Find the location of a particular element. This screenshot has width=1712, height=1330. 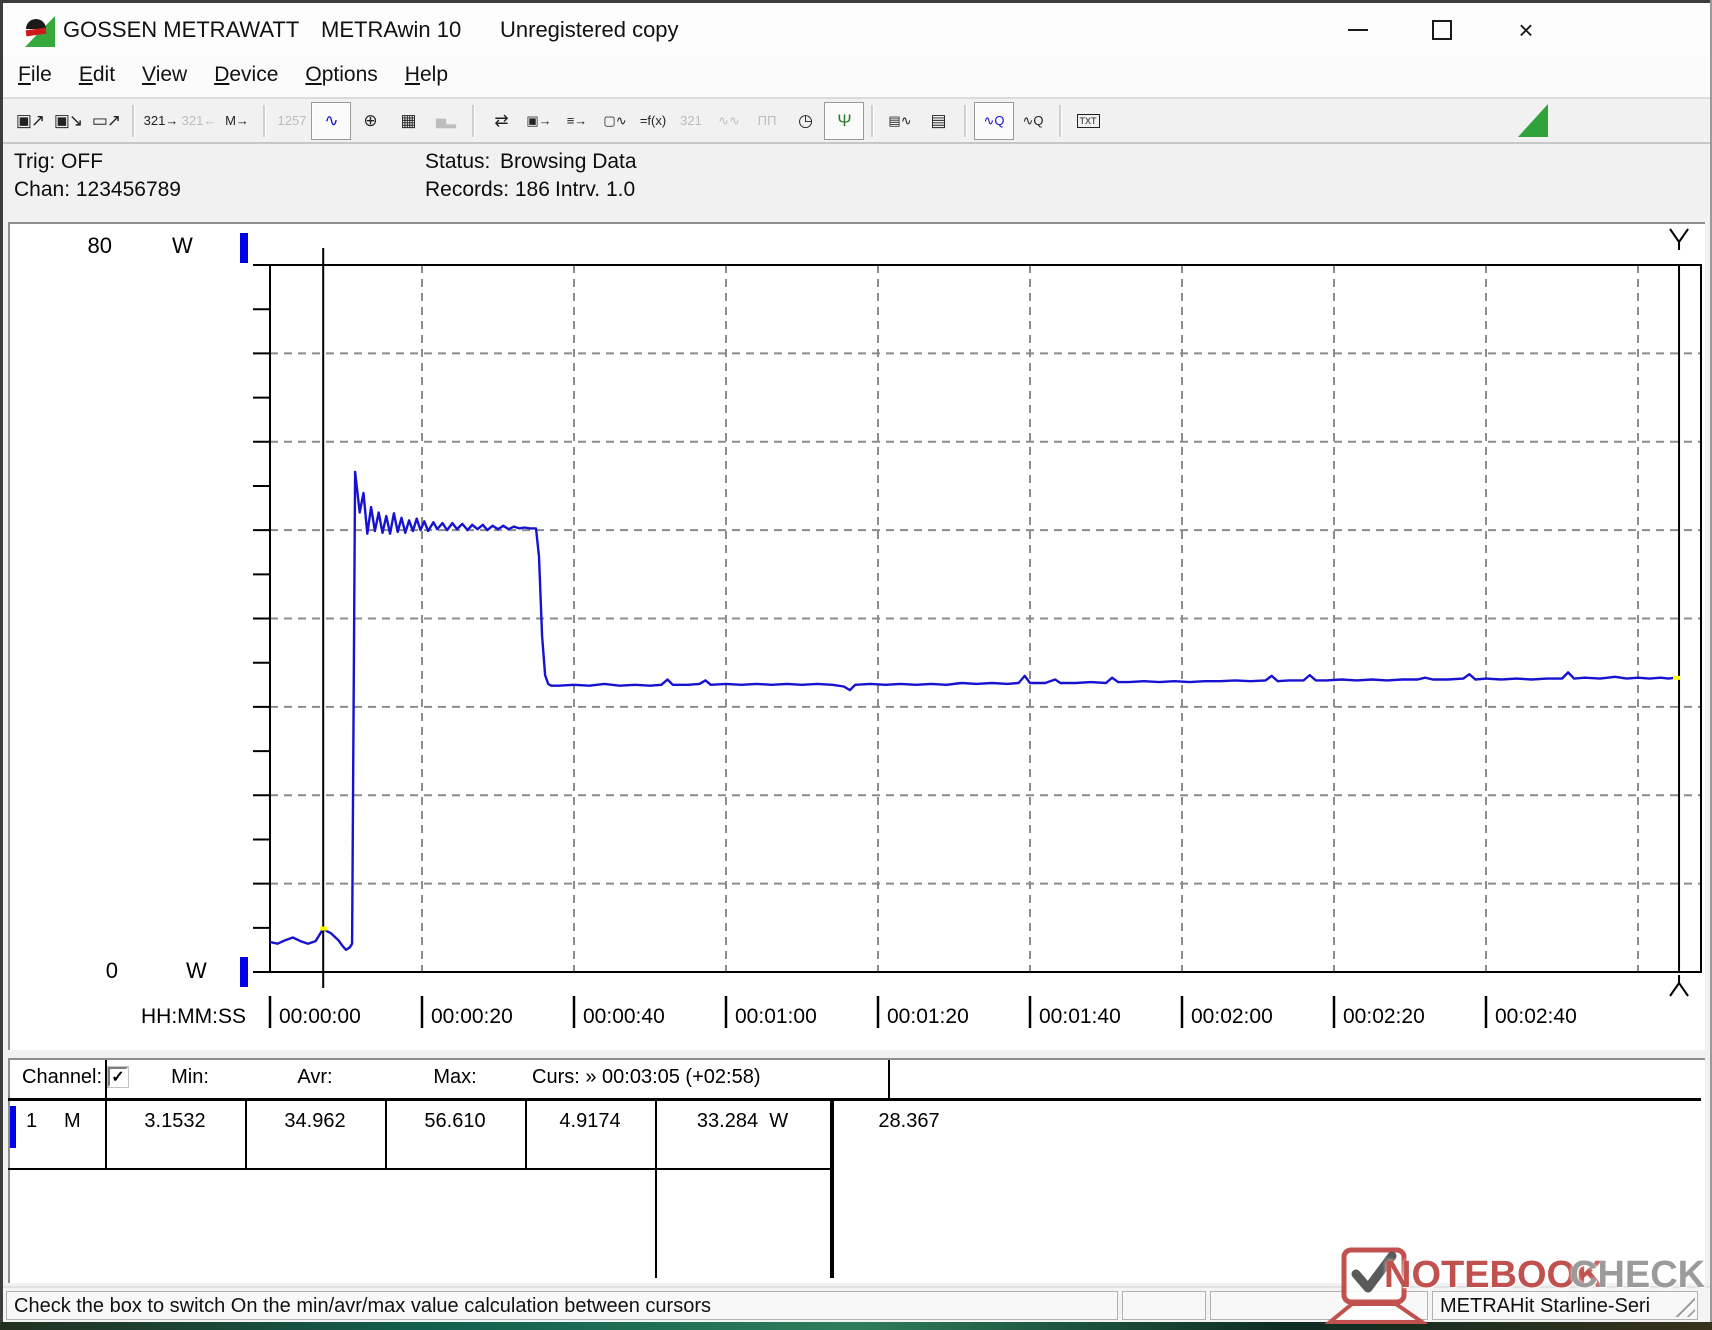

save-as-icon: ▣↗ is located at coordinates (30, 120).